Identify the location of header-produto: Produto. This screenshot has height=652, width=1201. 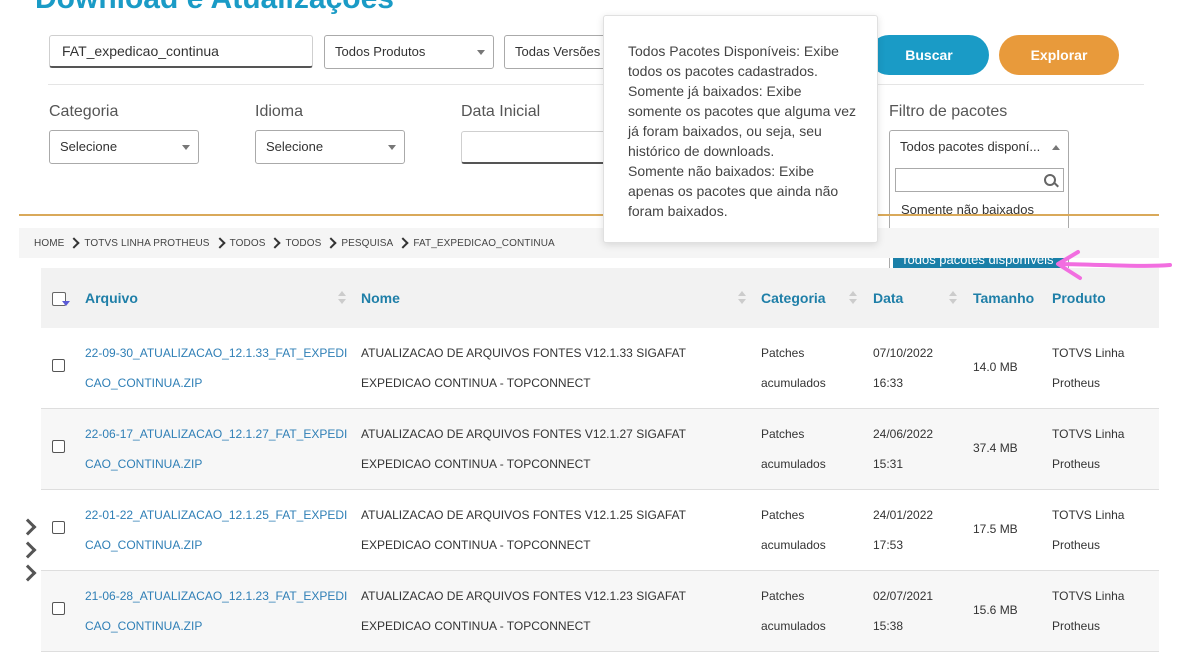
(1079, 298).